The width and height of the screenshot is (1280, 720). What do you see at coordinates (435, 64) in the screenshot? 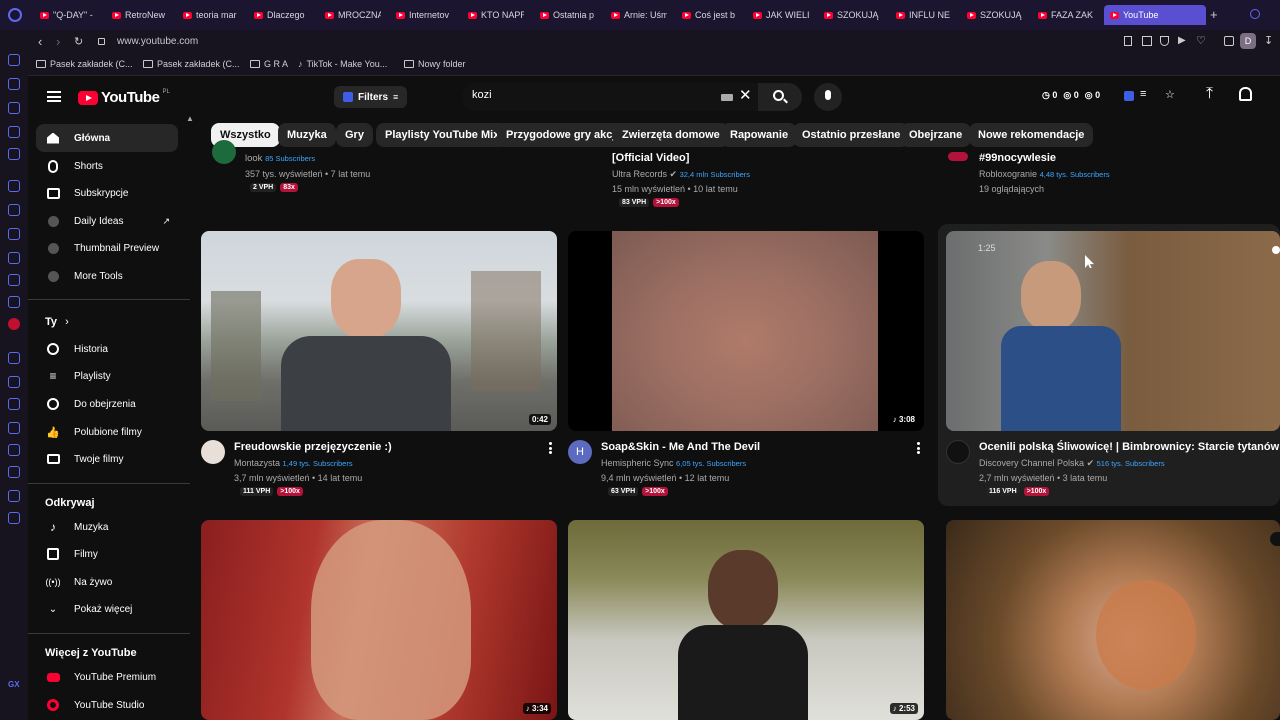
I see `bookmark-folder: Nowy folder` at bounding box center [435, 64].